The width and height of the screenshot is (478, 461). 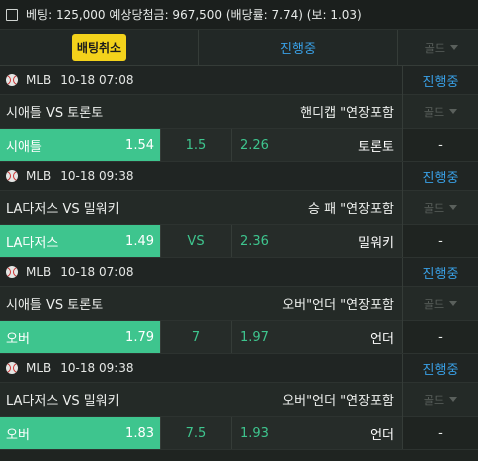 What do you see at coordinates (80, 145) in the screenshot?
I see `home-selection: 시애틀 1.54` at bounding box center [80, 145].